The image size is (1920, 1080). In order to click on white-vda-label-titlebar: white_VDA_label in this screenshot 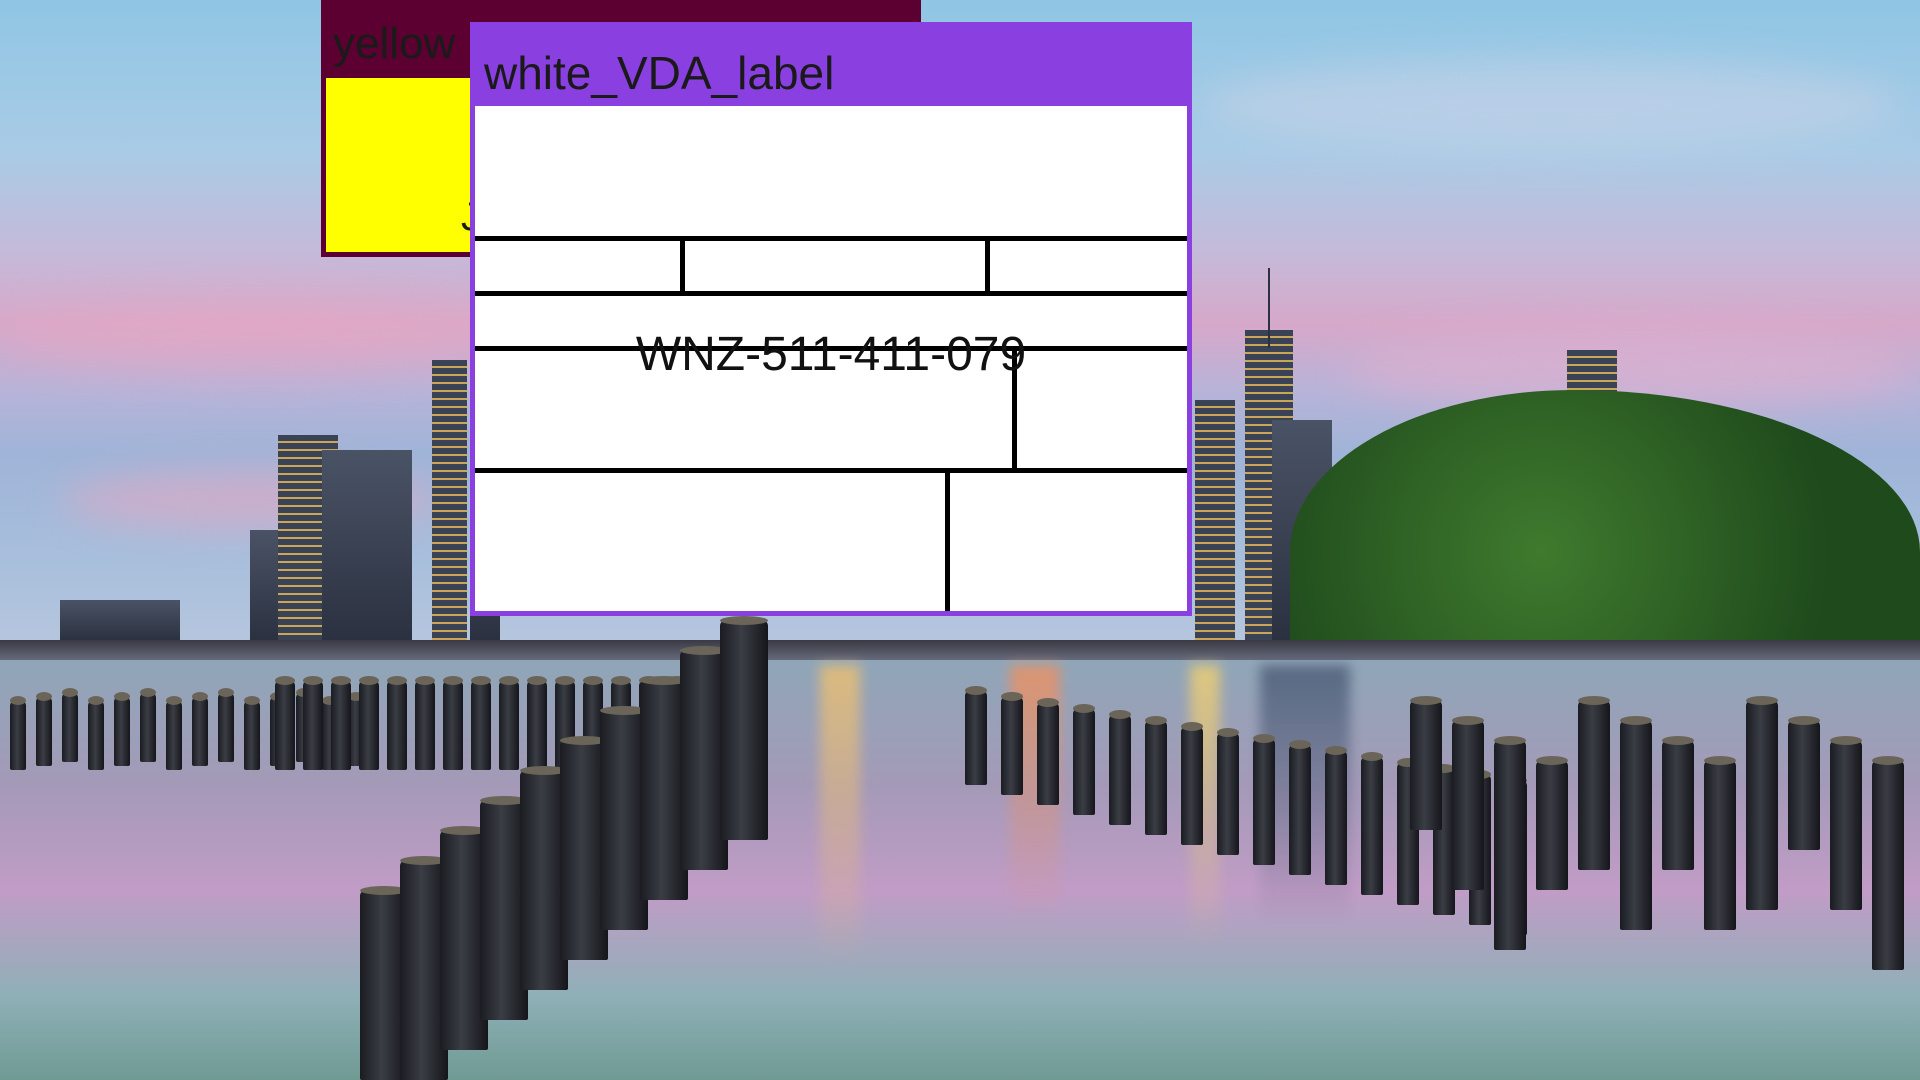, I will do `click(831, 65)`.